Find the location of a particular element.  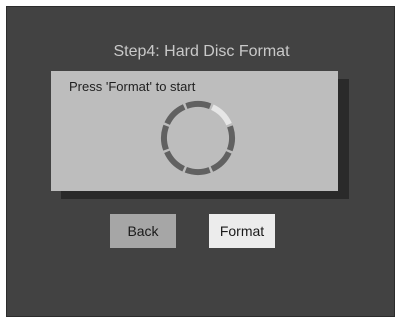

wizard-title: Step4: Hard Disc Format is located at coordinates (201, 51).